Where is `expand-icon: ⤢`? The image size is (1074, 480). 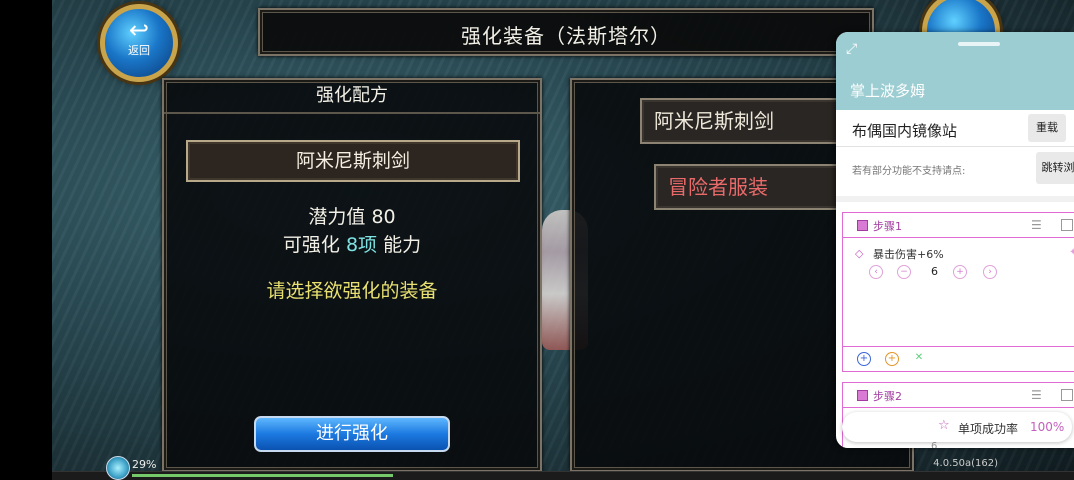 expand-icon: ⤢ is located at coordinates (855, 49).